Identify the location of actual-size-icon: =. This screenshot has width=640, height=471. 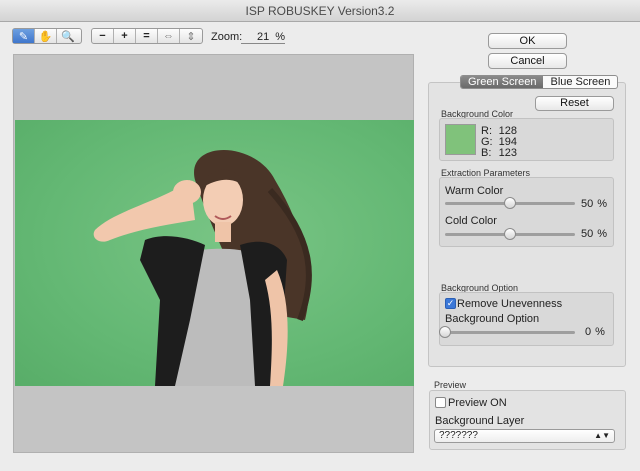
(147, 36).